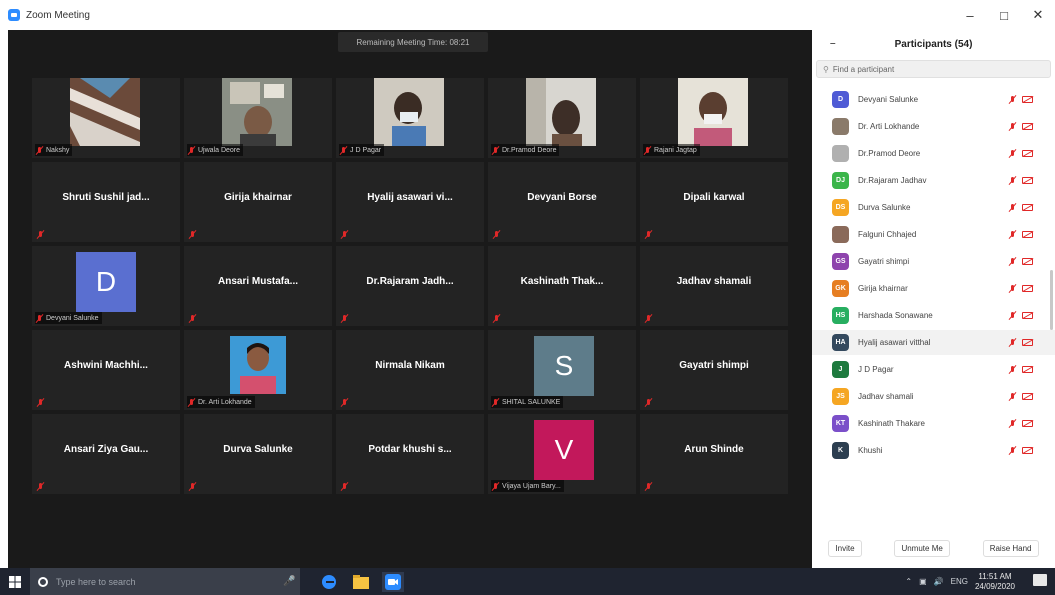 This screenshot has width=1055, height=595. I want to click on video-tile: Durva Salunke, so click(258, 454).